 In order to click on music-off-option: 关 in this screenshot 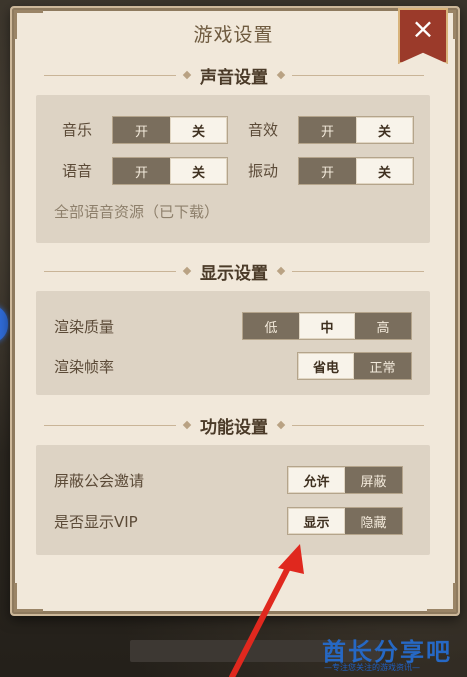, I will do `click(198, 130)`.